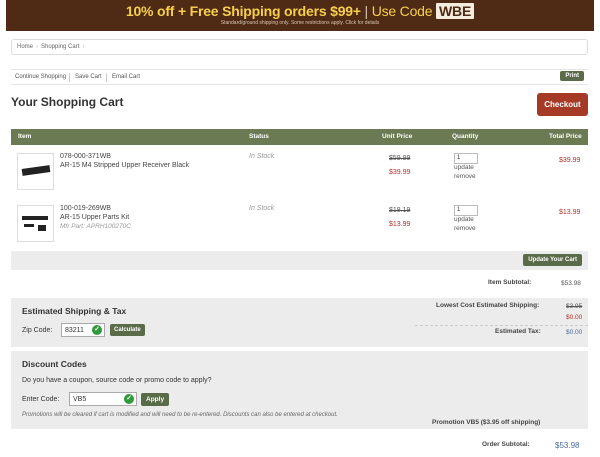 This screenshot has height=457, width=600. Describe the element at coordinates (400, 224) in the screenshot. I see `item-price: $13.99` at that location.